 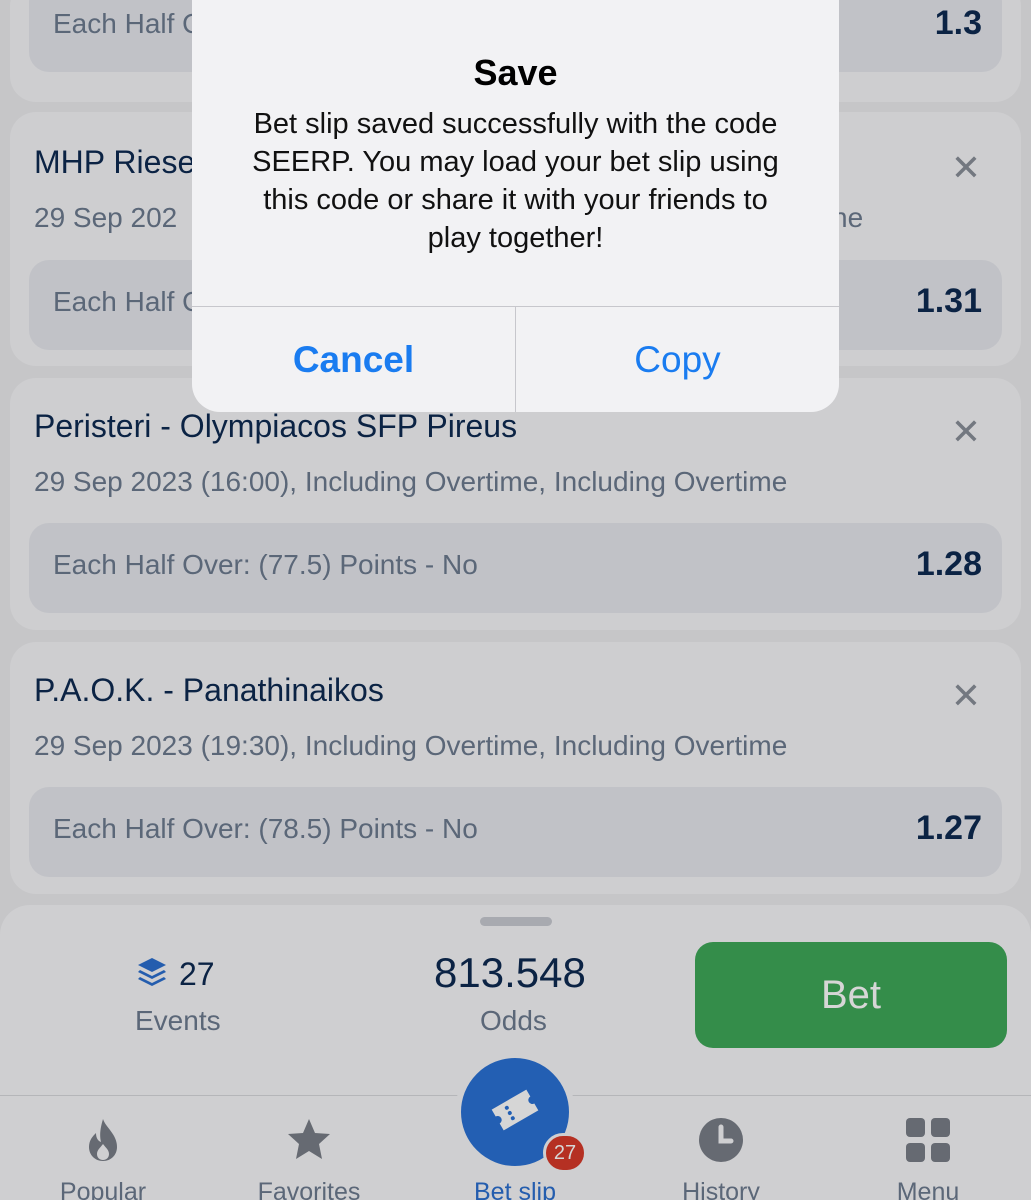 What do you see at coordinates (353, 359) in the screenshot?
I see `cancel-button: Cancel` at bounding box center [353, 359].